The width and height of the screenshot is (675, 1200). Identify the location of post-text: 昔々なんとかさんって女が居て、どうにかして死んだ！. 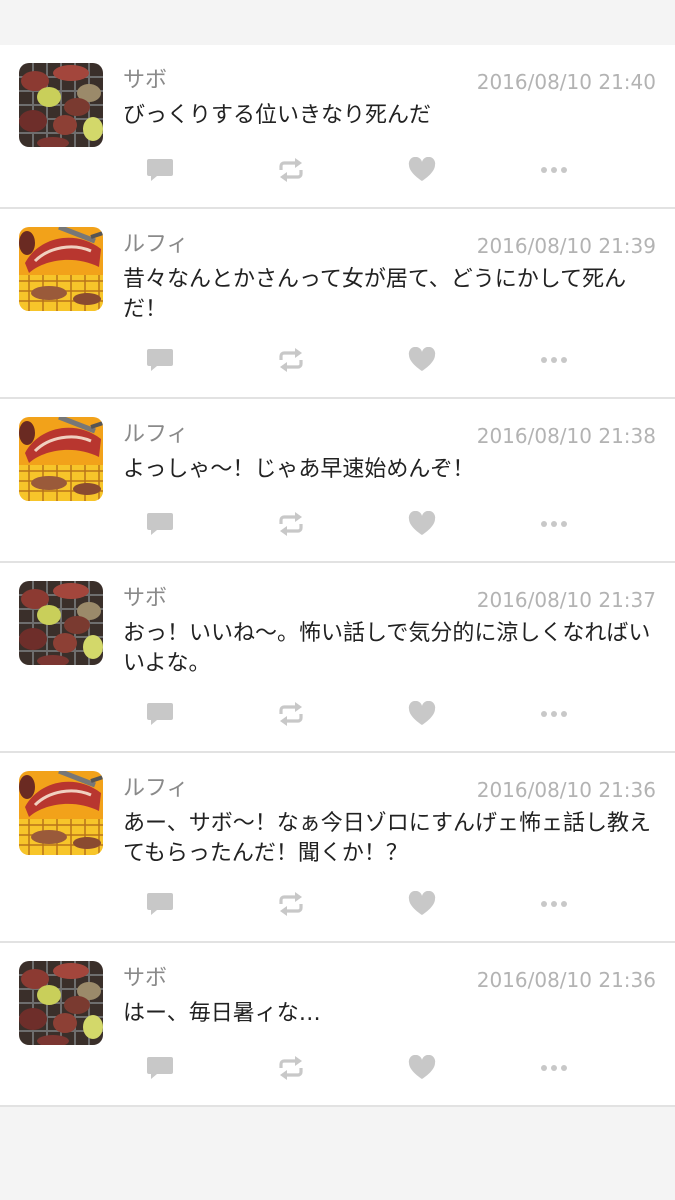
(375, 294).